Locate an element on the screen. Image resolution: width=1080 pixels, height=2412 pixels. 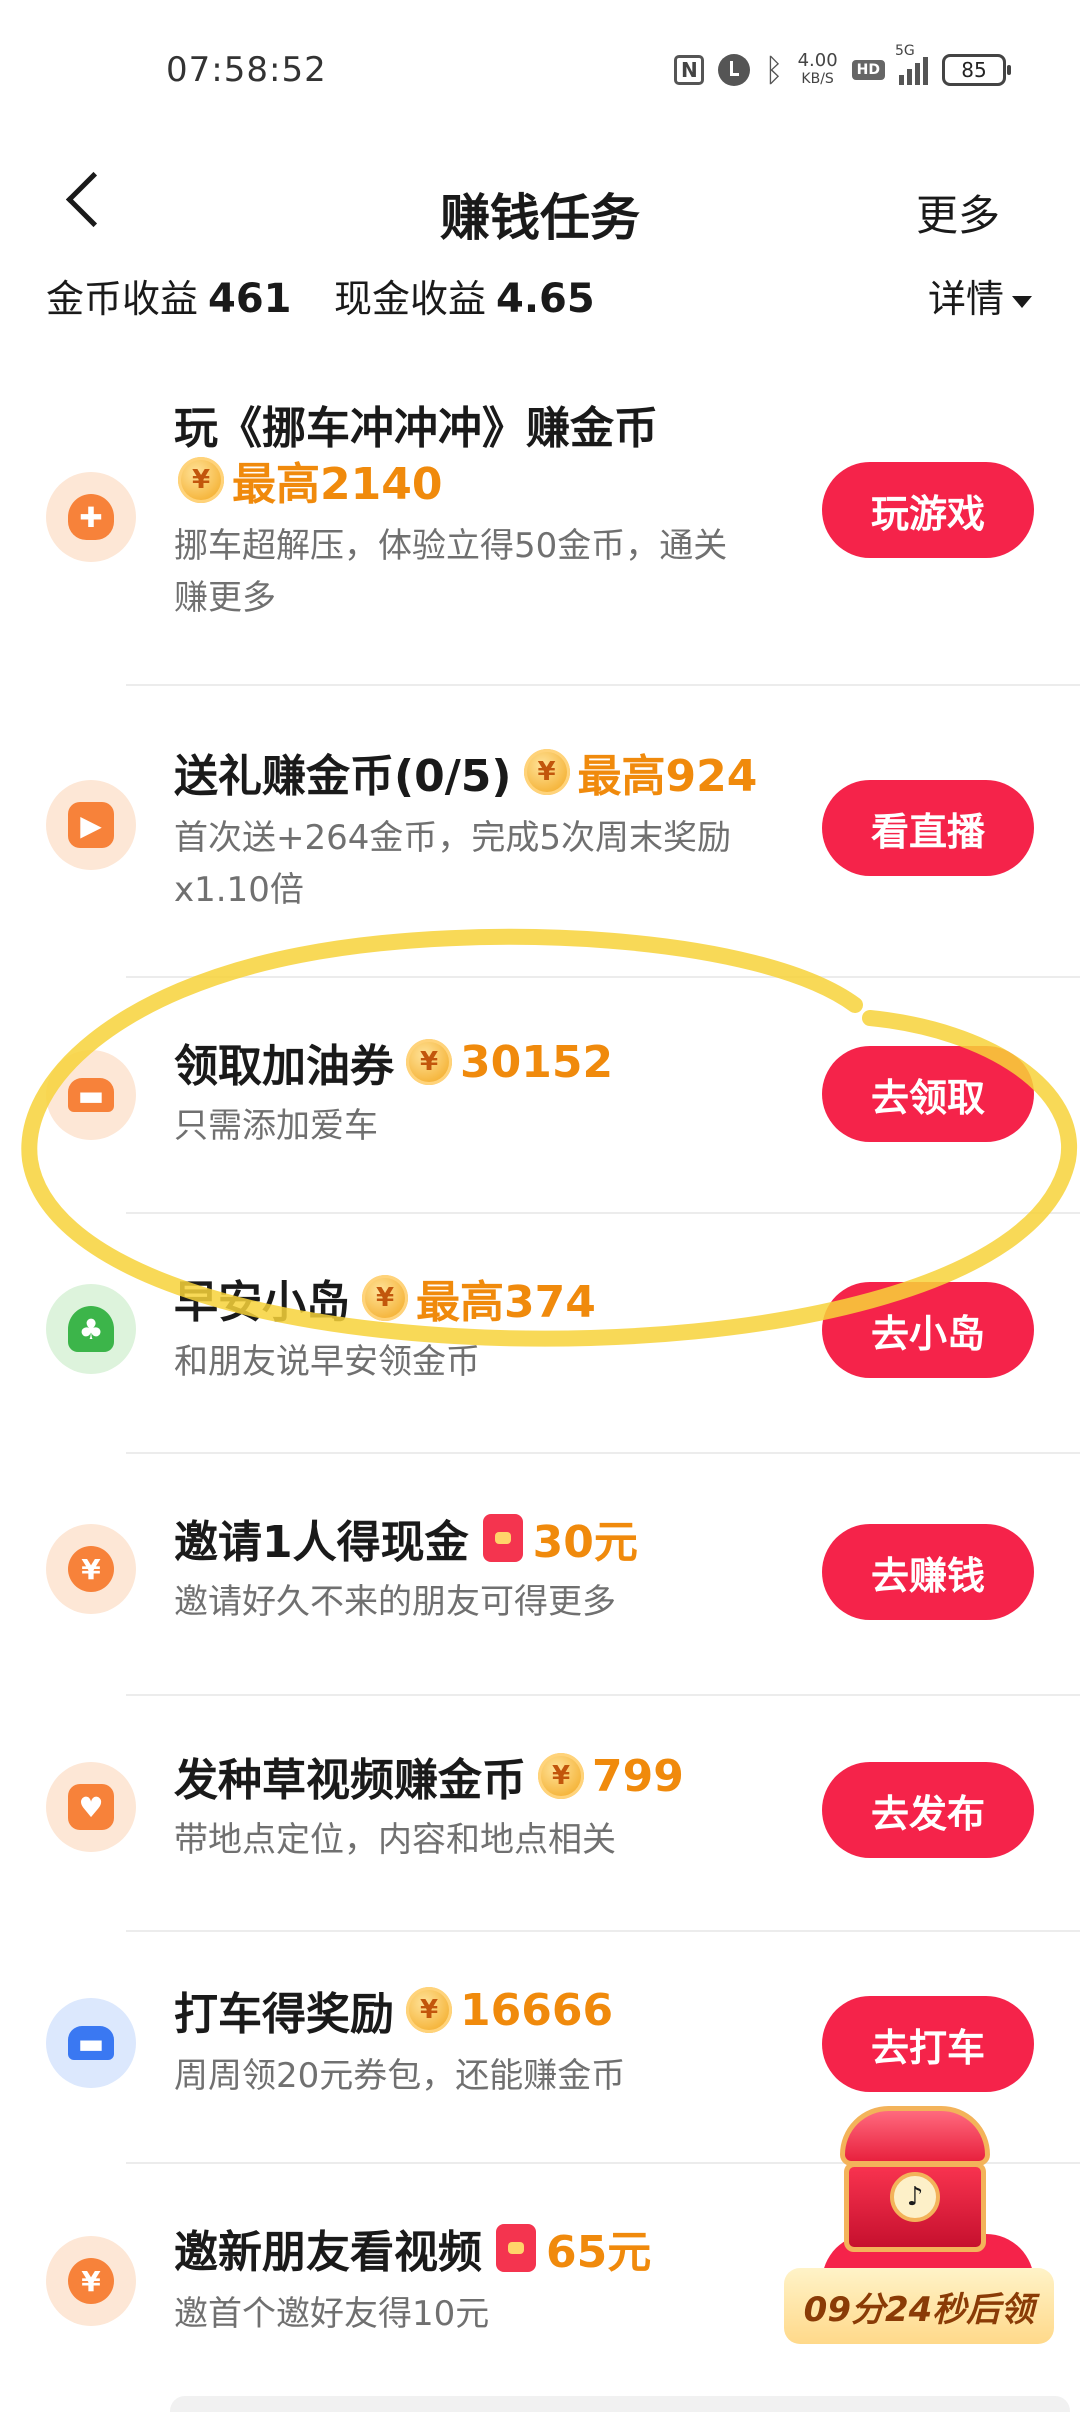
details-dropdown: 详情 is located at coordinates (980, 295).